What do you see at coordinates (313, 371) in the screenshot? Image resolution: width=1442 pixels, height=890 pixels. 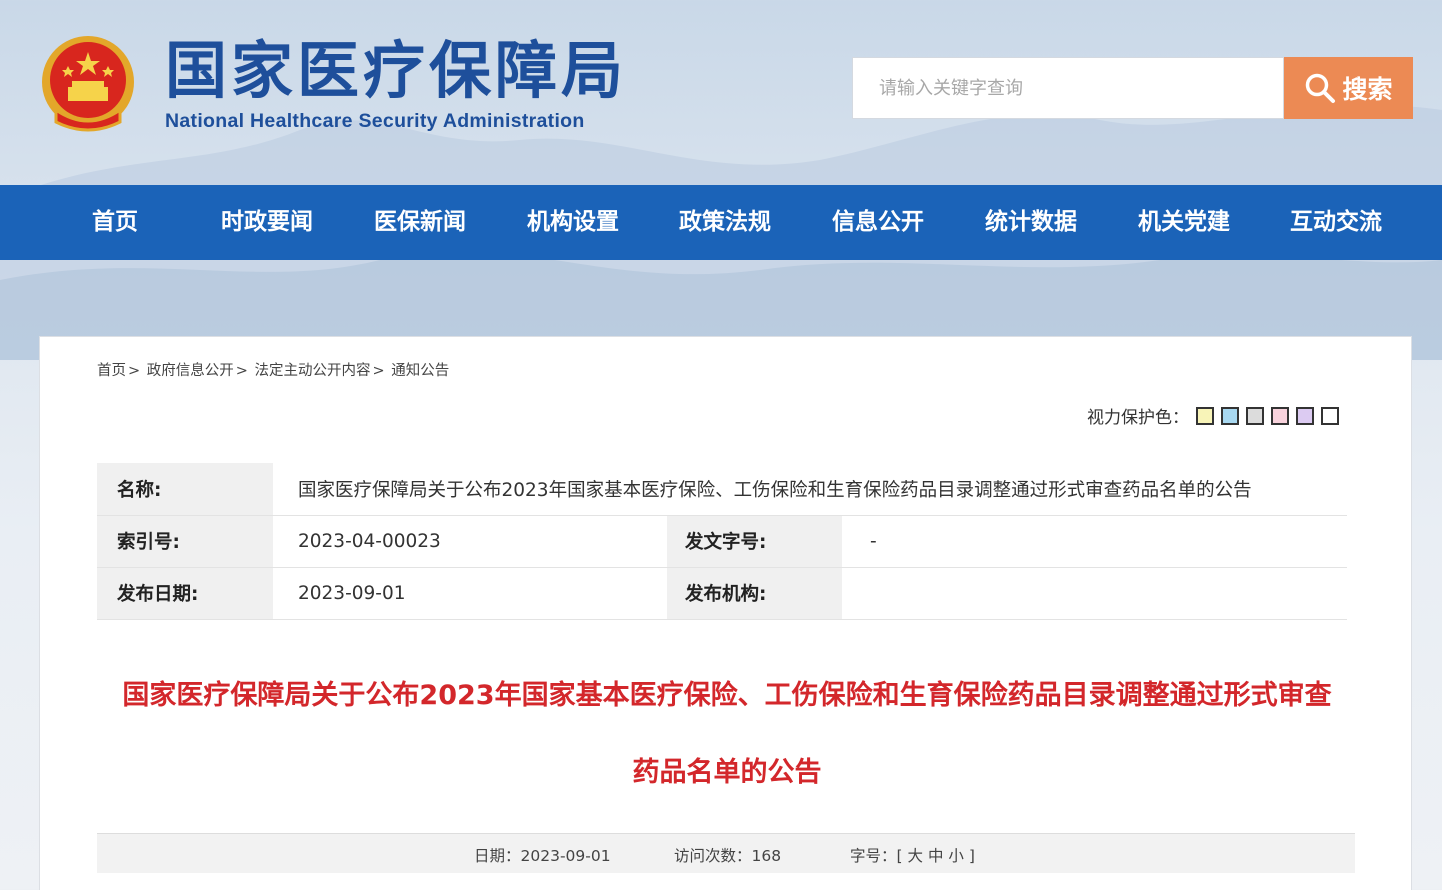 I see `breadcrumb-mandatory-disclosure: 法定主动公开内容` at bounding box center [313, 371].